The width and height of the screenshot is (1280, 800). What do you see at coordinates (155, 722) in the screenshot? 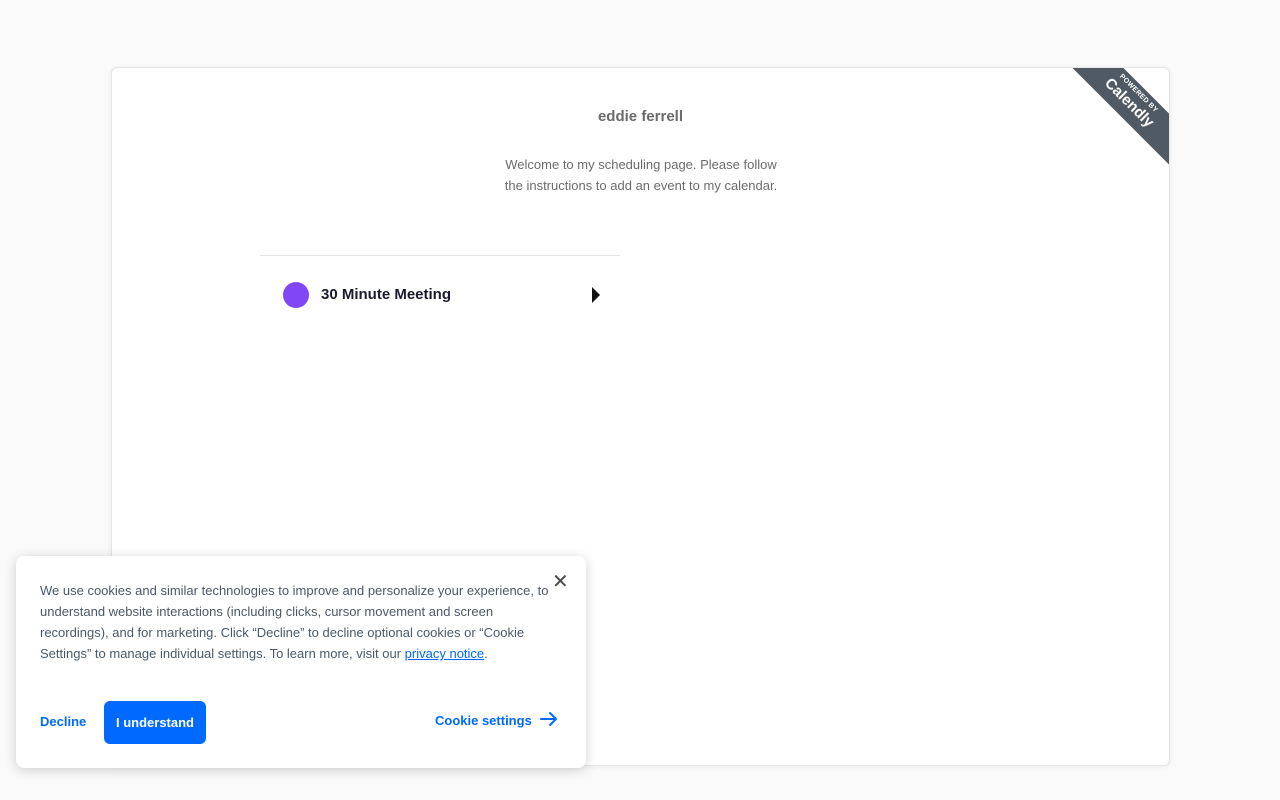
I see `i-understand-button: I understand` at bounding box center [155, 722].